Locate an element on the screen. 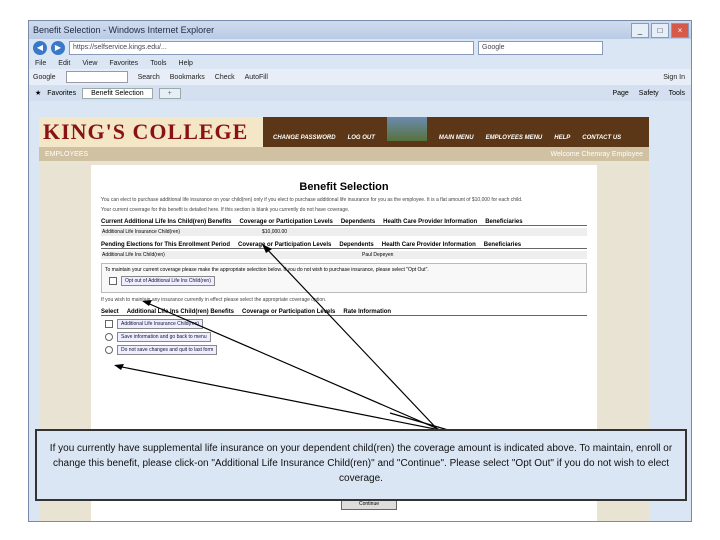 Image resolution: width=720 pixels, height=540 pixels. college-logo: KING'S COLLEGE is located at coordinates (151, 132).